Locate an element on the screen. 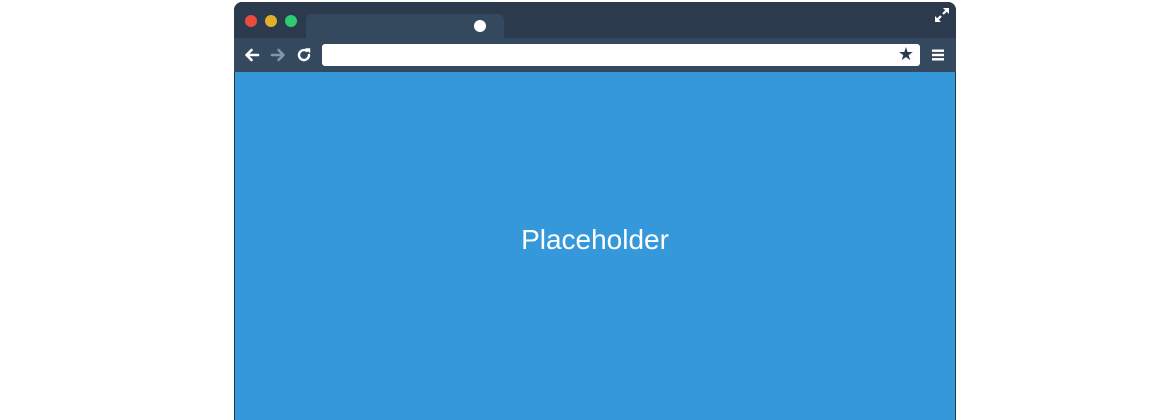 This screenshot has width=1171, height=420. hamburger-menu-icon is located at coordinates (938, 55).